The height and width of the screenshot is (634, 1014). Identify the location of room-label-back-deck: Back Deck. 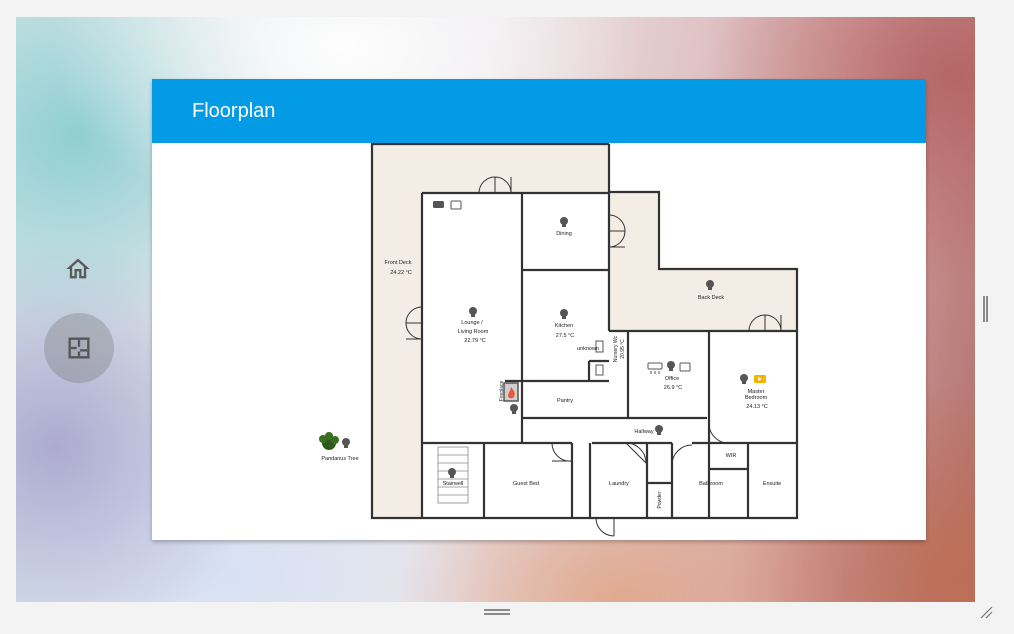
(711, 298).